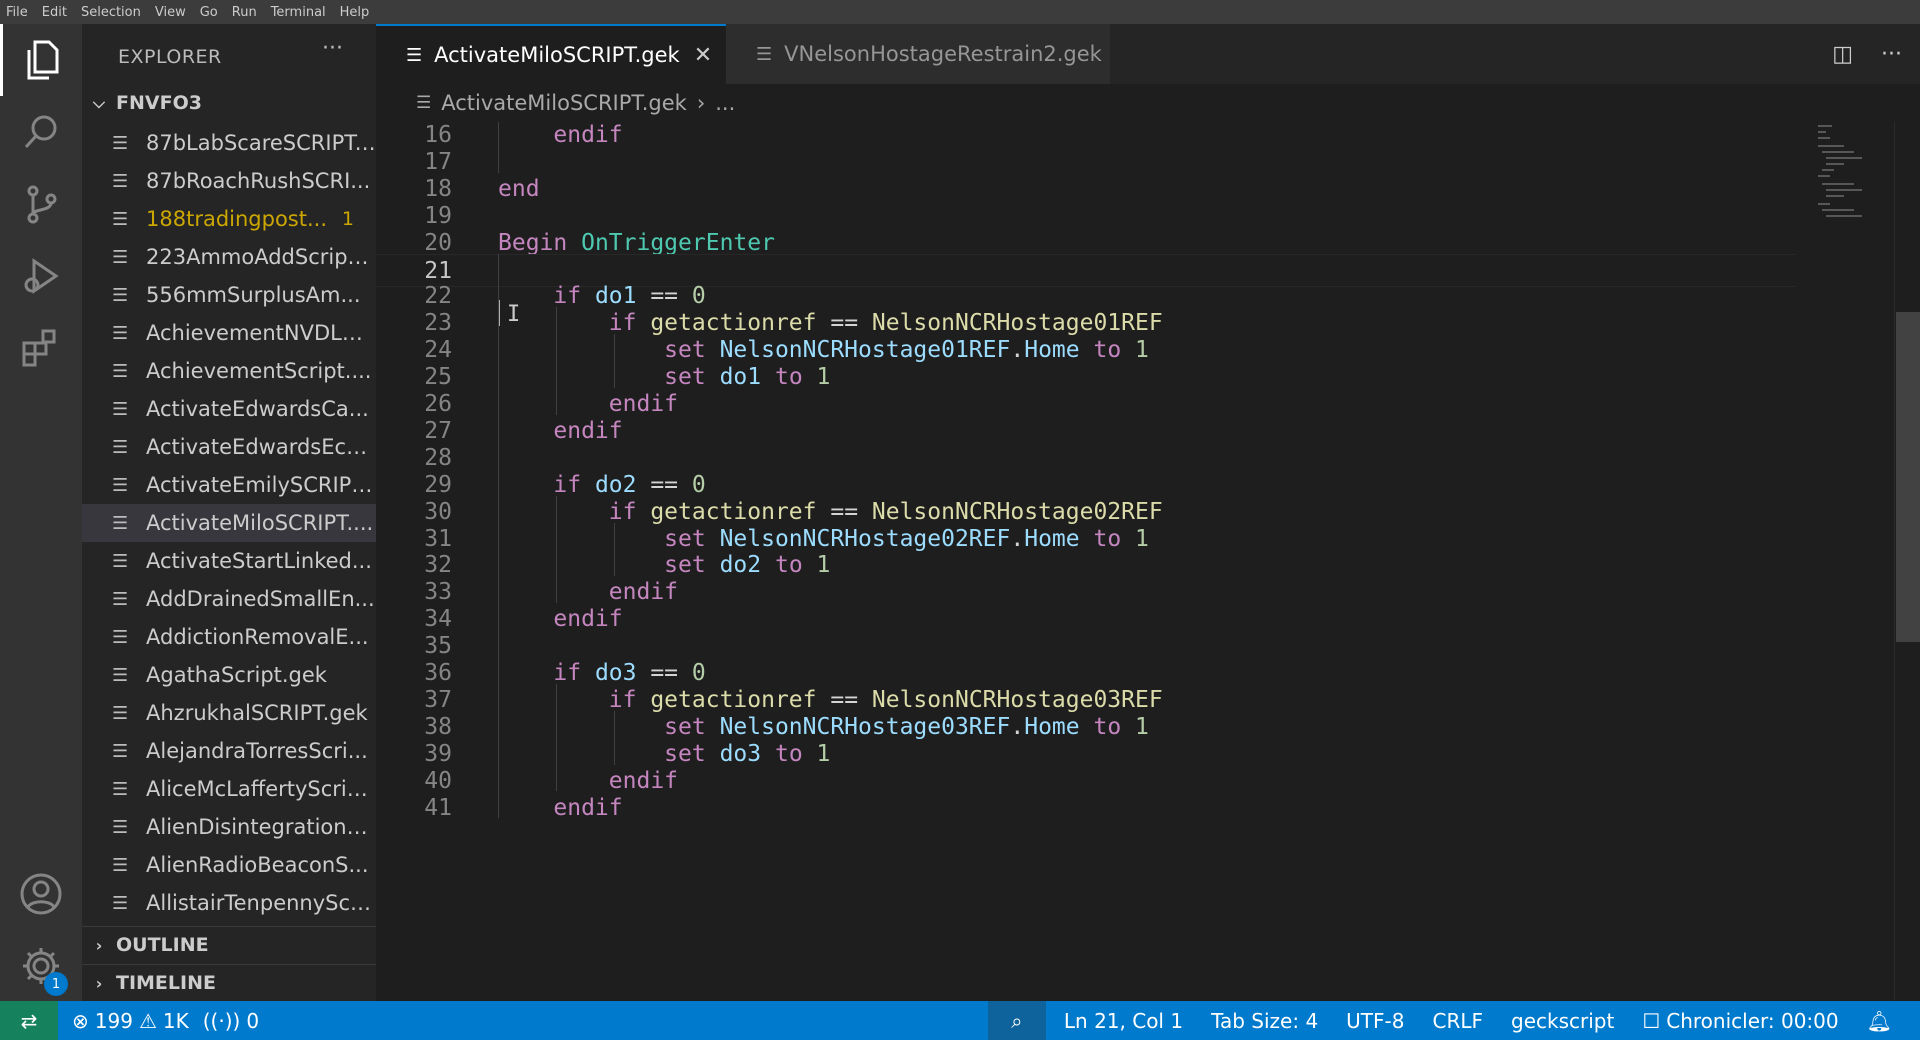 The height and width of the screenshot is (1040, 1920). Describe the element at coordinates (1086, 808) in the screenshot. I see `code-line: 41 endif` at that location.